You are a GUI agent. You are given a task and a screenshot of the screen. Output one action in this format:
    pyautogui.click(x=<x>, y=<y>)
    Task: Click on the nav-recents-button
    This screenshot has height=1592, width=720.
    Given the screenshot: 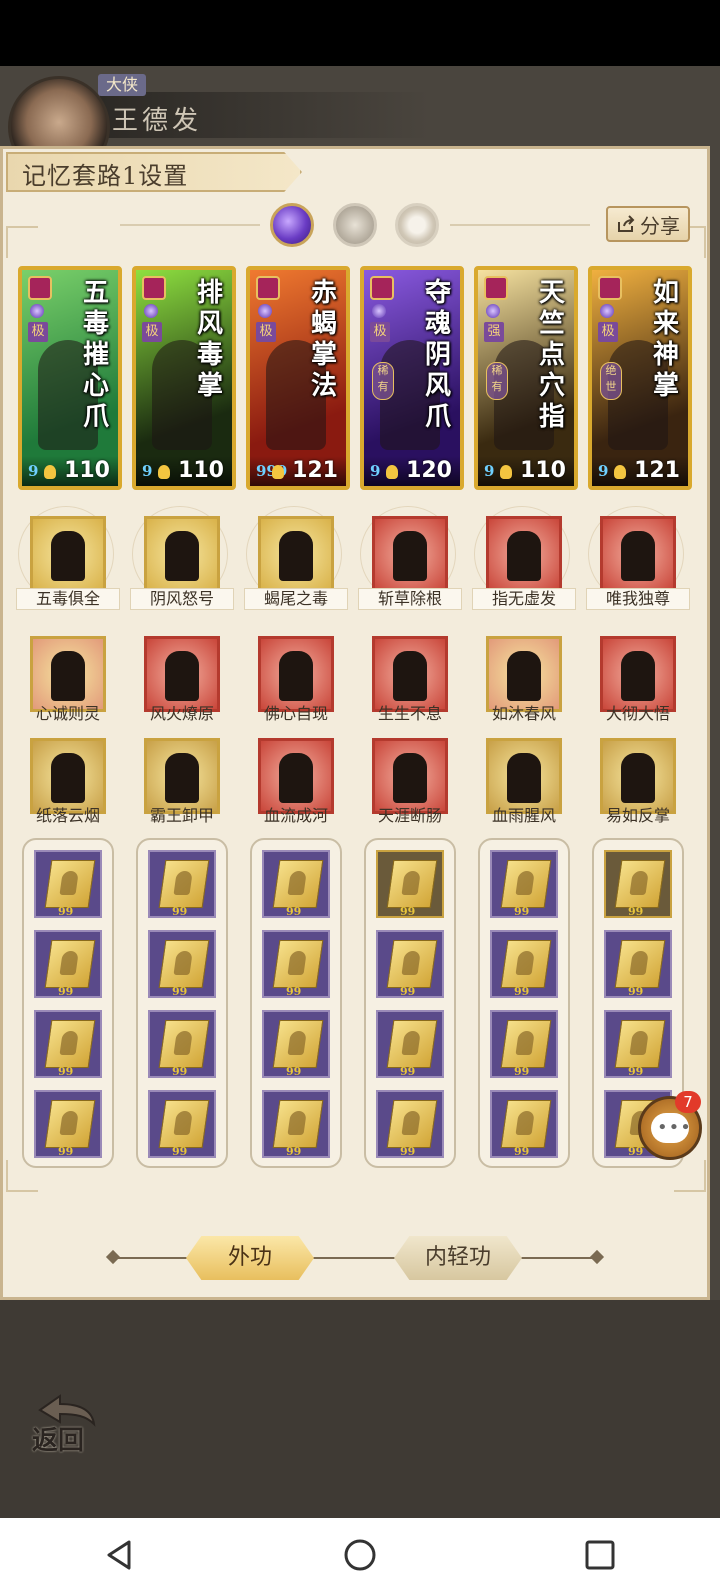 What is the action you would take?
    pyautogui.click(x=600, y=1555)
    